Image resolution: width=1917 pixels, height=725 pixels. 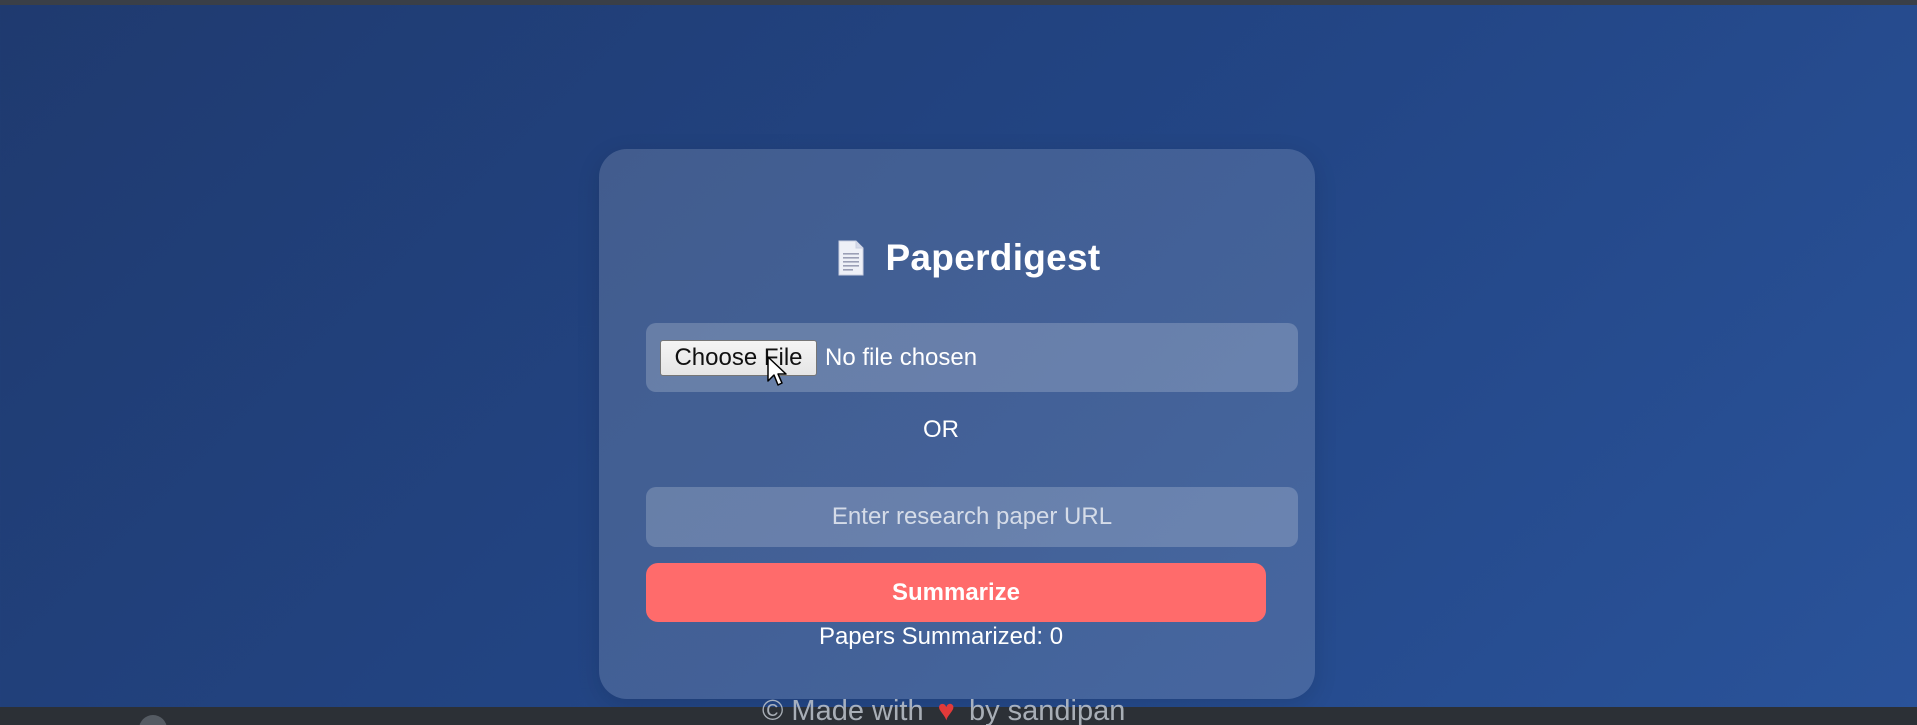 I want to click on top-window-strip, so click(x=958, y=2).